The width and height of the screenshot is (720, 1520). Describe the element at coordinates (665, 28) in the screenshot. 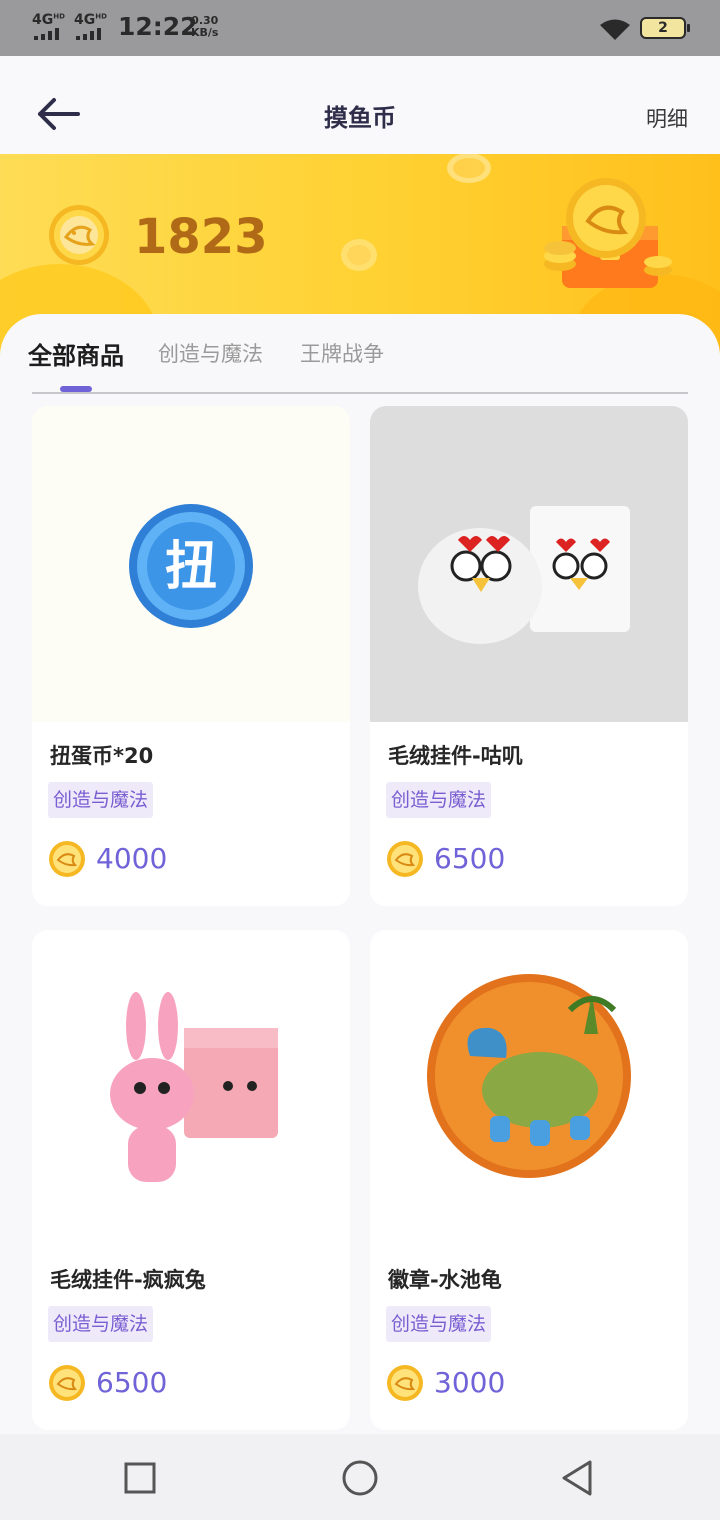

I see `battery-icon: 2` at that location.